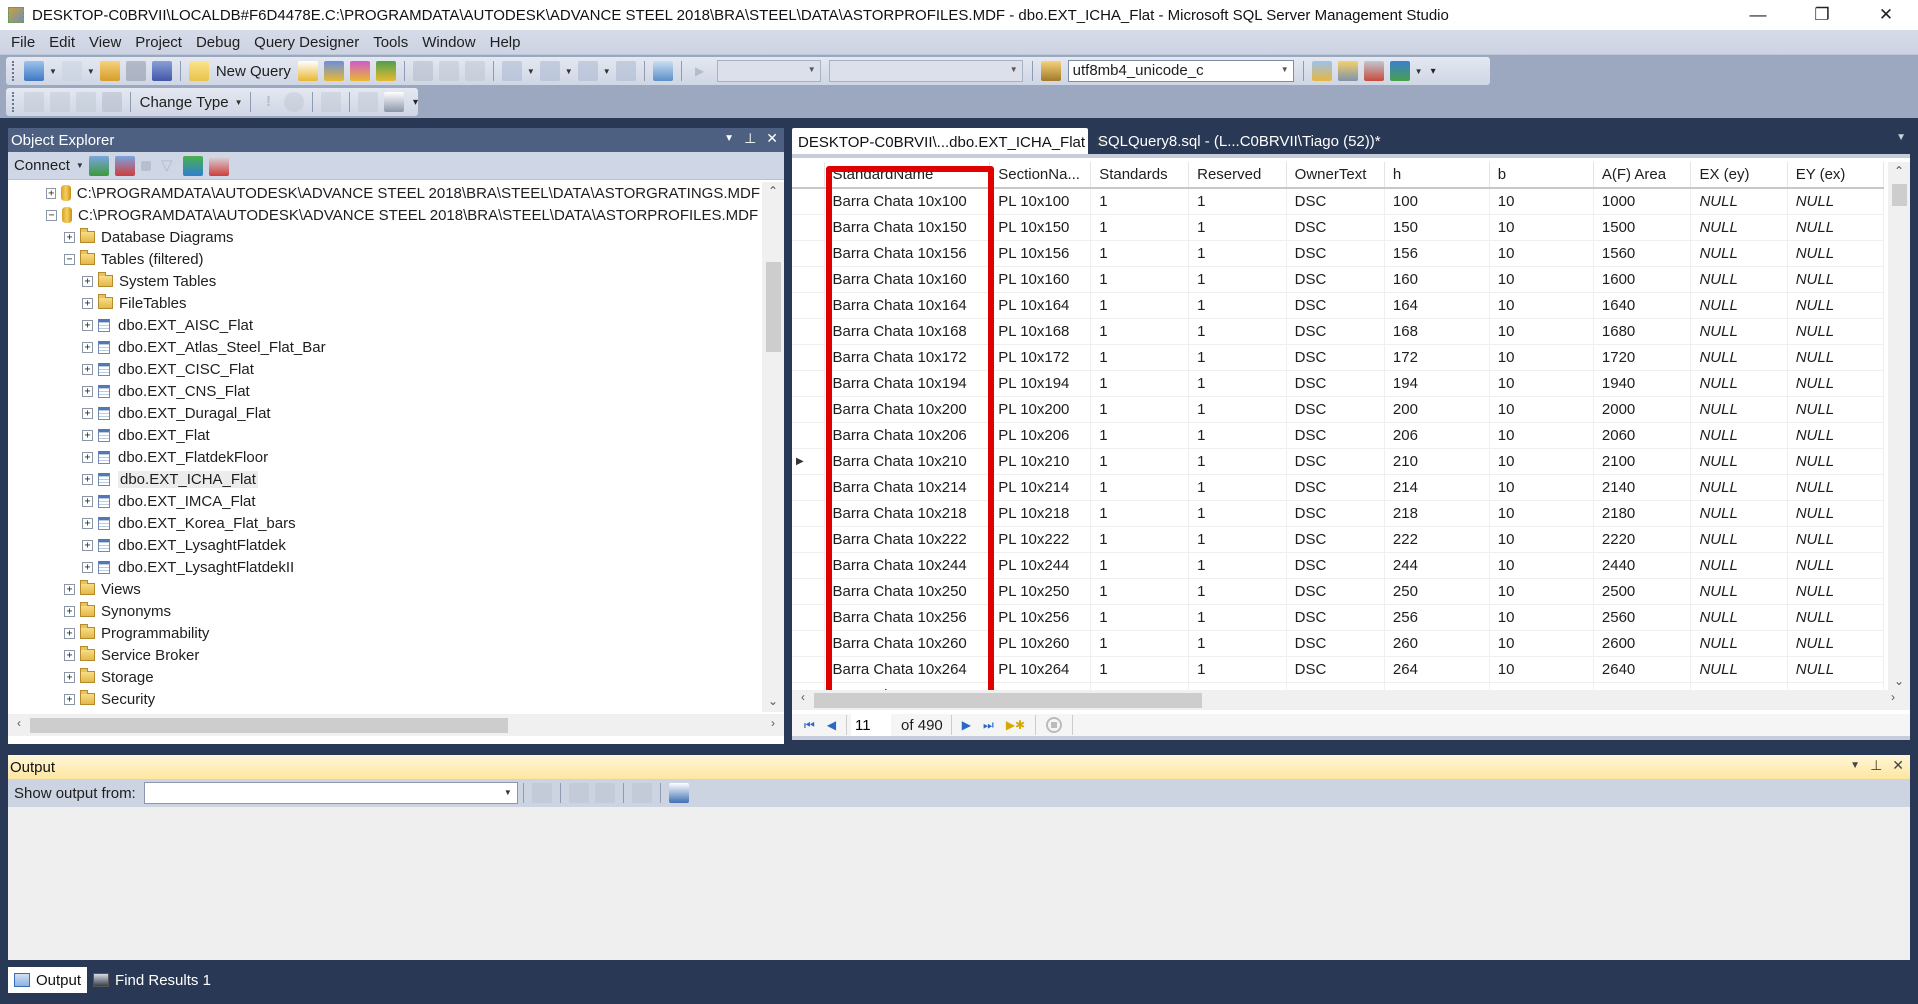 The image size is (1918, 1004). What do you see at coordinates (773, 447) in the screenshot?
I see `object-explorer-vertical-scrollbar: ⌃ ⌄` at bounding box center [773, 447].